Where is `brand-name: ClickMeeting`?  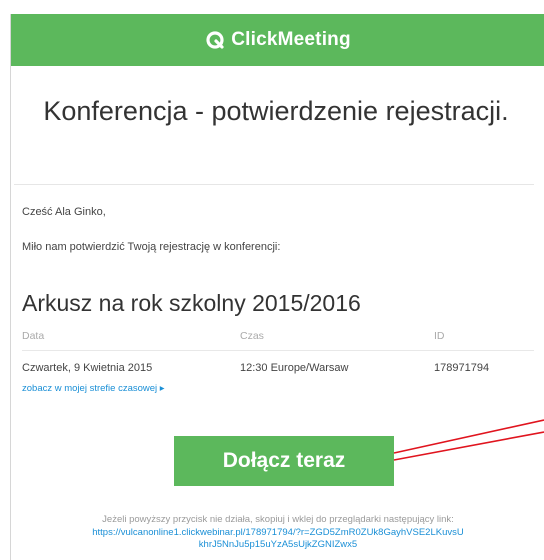 brand-name: ClickMeeting is located at coordinates (291, 39).